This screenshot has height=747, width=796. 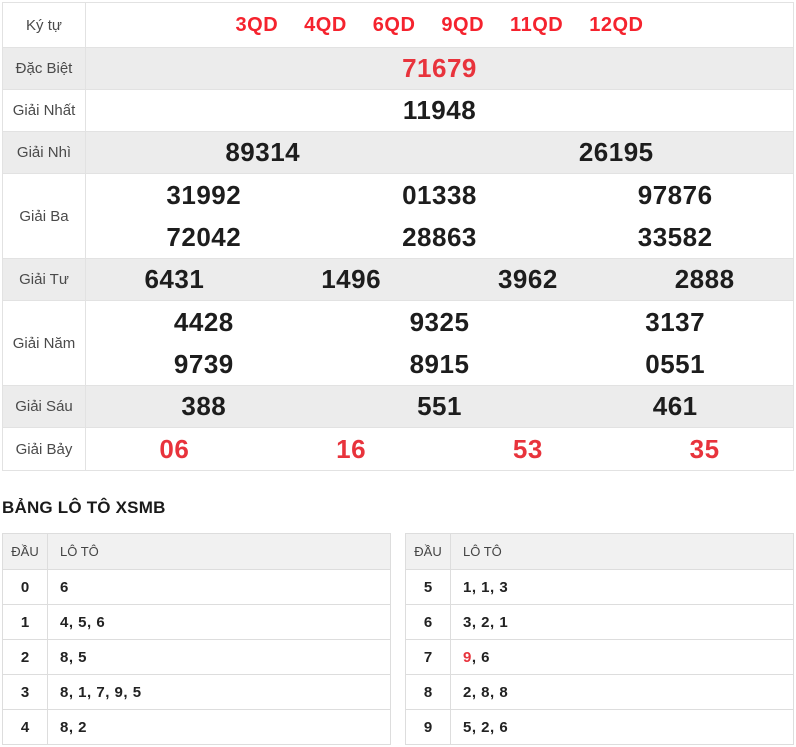 I want to click on prize-row-values: 31992 01338 97876 72042 28863 33582, so click(x=439, y=216).